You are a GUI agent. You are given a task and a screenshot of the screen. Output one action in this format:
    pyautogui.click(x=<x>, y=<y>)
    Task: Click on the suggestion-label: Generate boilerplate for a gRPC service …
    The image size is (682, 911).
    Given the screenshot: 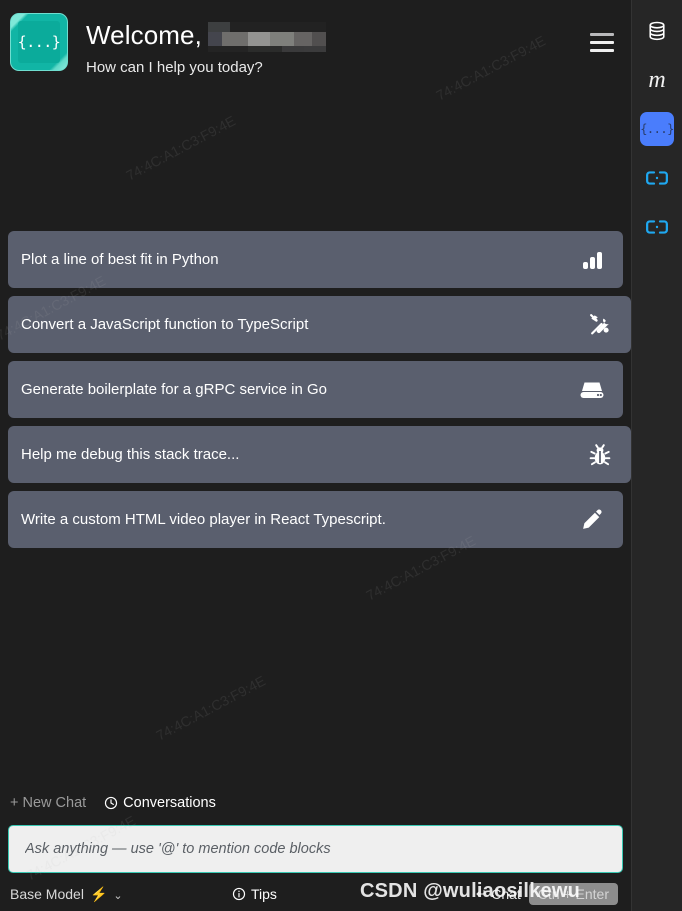 What is the action you would take?
    pyautogui.click(x=174, y=389)
    